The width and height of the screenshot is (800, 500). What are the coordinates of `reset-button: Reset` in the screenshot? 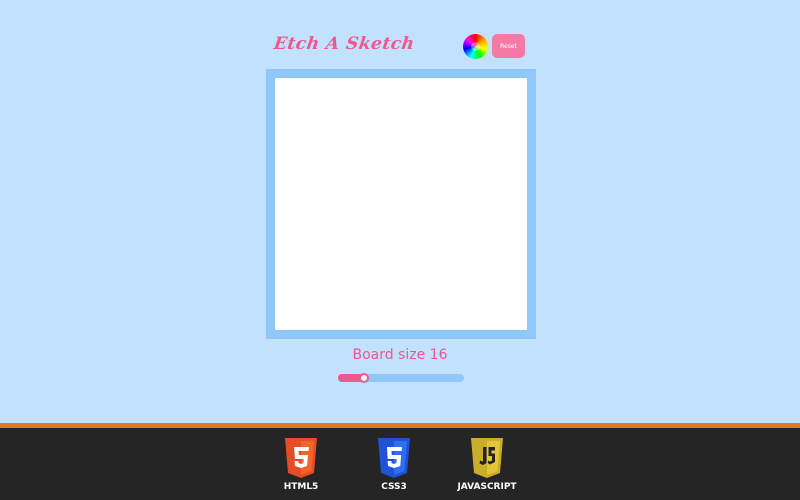 It's located at (508, 46).